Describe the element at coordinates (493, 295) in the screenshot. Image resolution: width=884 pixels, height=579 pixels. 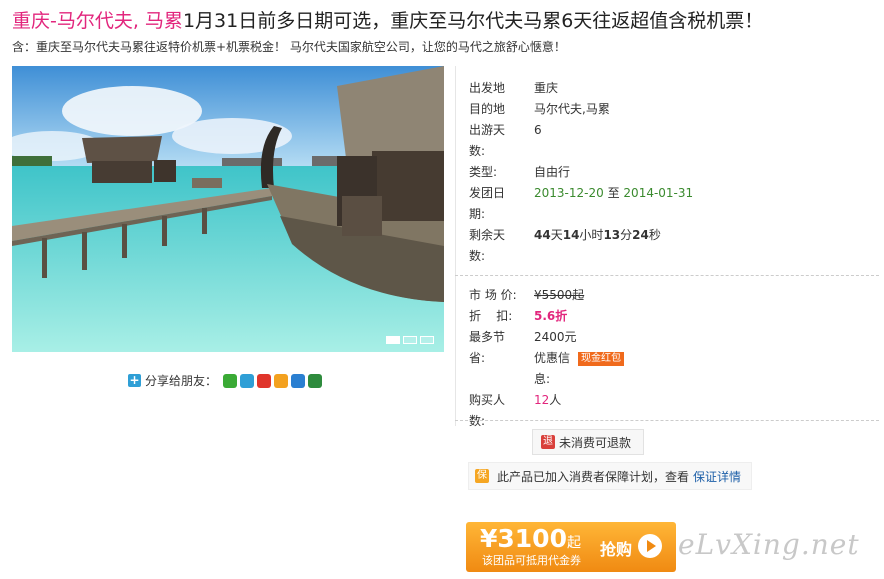
I see `market-price-label: 市 场 价:` at that location.